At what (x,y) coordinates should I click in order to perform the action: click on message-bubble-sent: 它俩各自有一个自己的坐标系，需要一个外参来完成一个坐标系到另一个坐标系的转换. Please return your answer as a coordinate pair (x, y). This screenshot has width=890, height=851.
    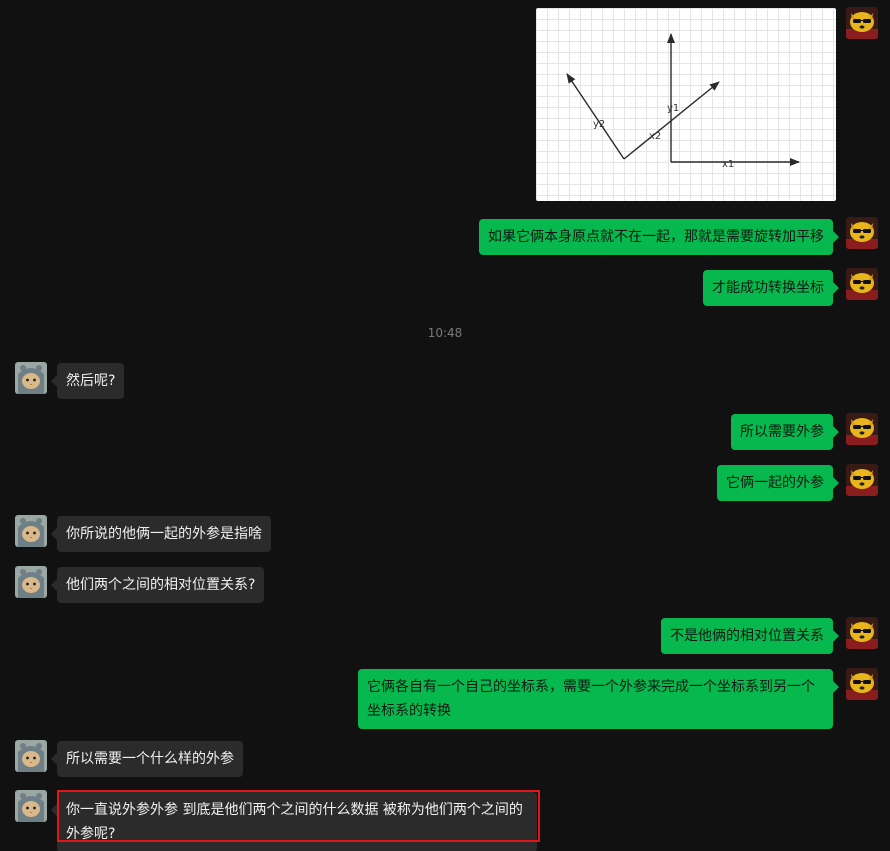
    Looking at the image, I should click on (595, 699).